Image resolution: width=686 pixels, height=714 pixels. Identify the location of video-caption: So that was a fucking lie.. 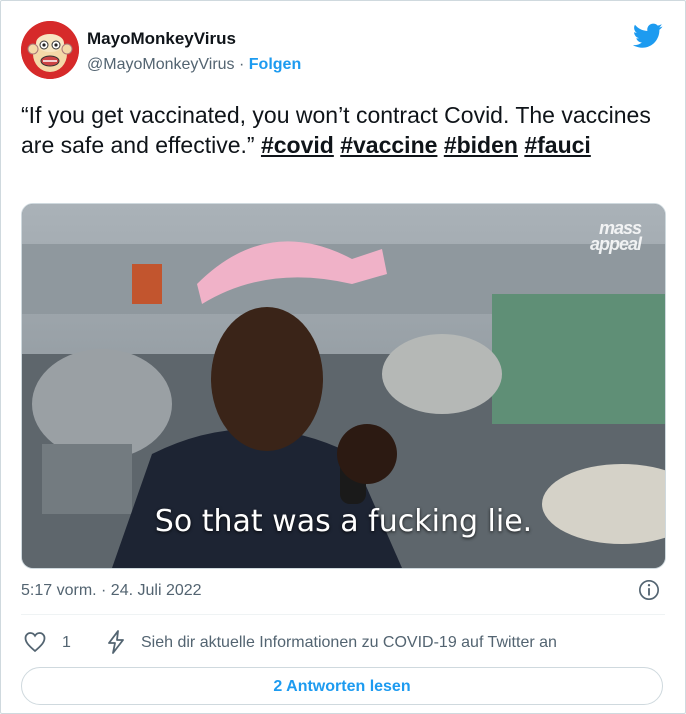
(343, 521).